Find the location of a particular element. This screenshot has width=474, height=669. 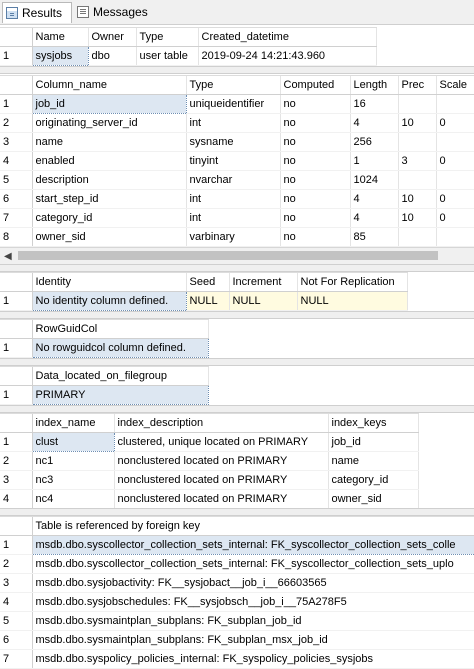

table-row: 5 description nvarchar no 1024 is located at coordinates (237, 180).